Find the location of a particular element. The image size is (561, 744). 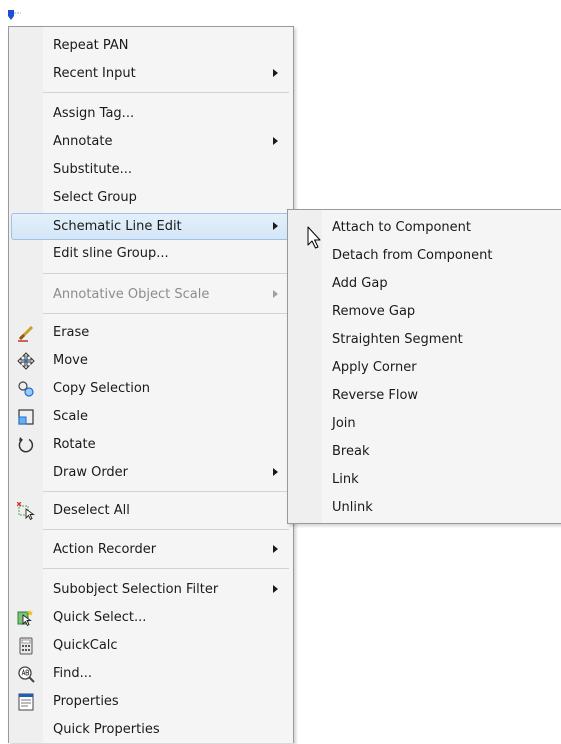

properties-icon is located at coordinates (26, 702).